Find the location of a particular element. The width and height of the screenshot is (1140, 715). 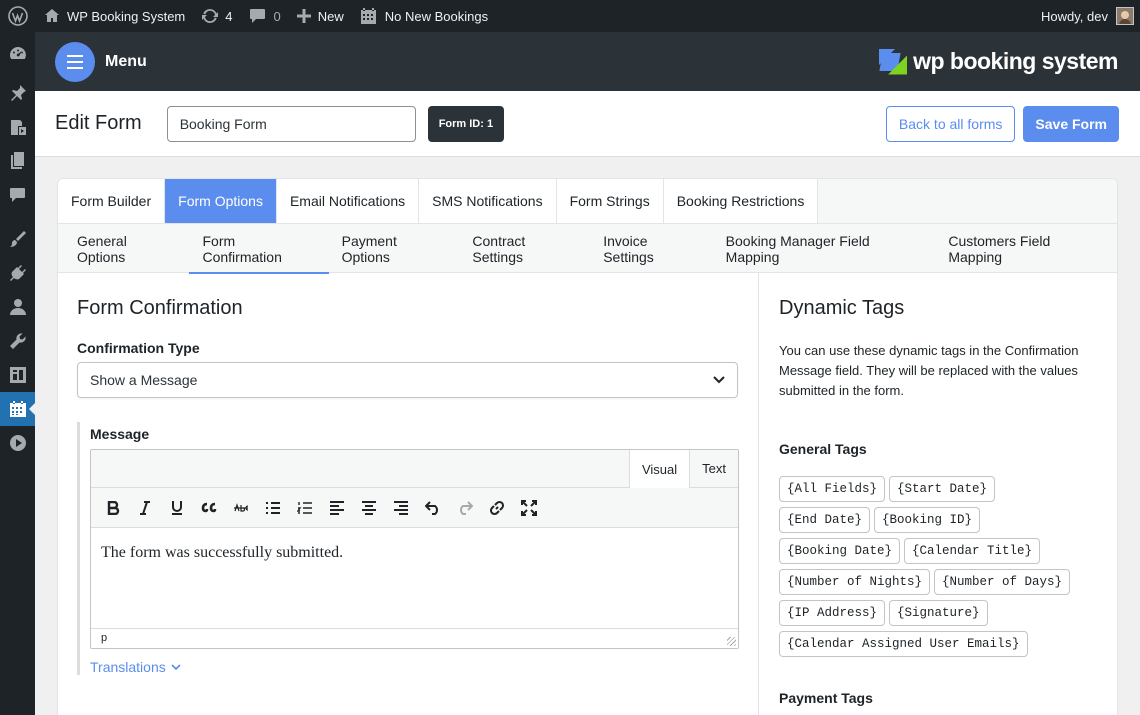

tab-form-options: Form Options is located at coordinates (221, 201).